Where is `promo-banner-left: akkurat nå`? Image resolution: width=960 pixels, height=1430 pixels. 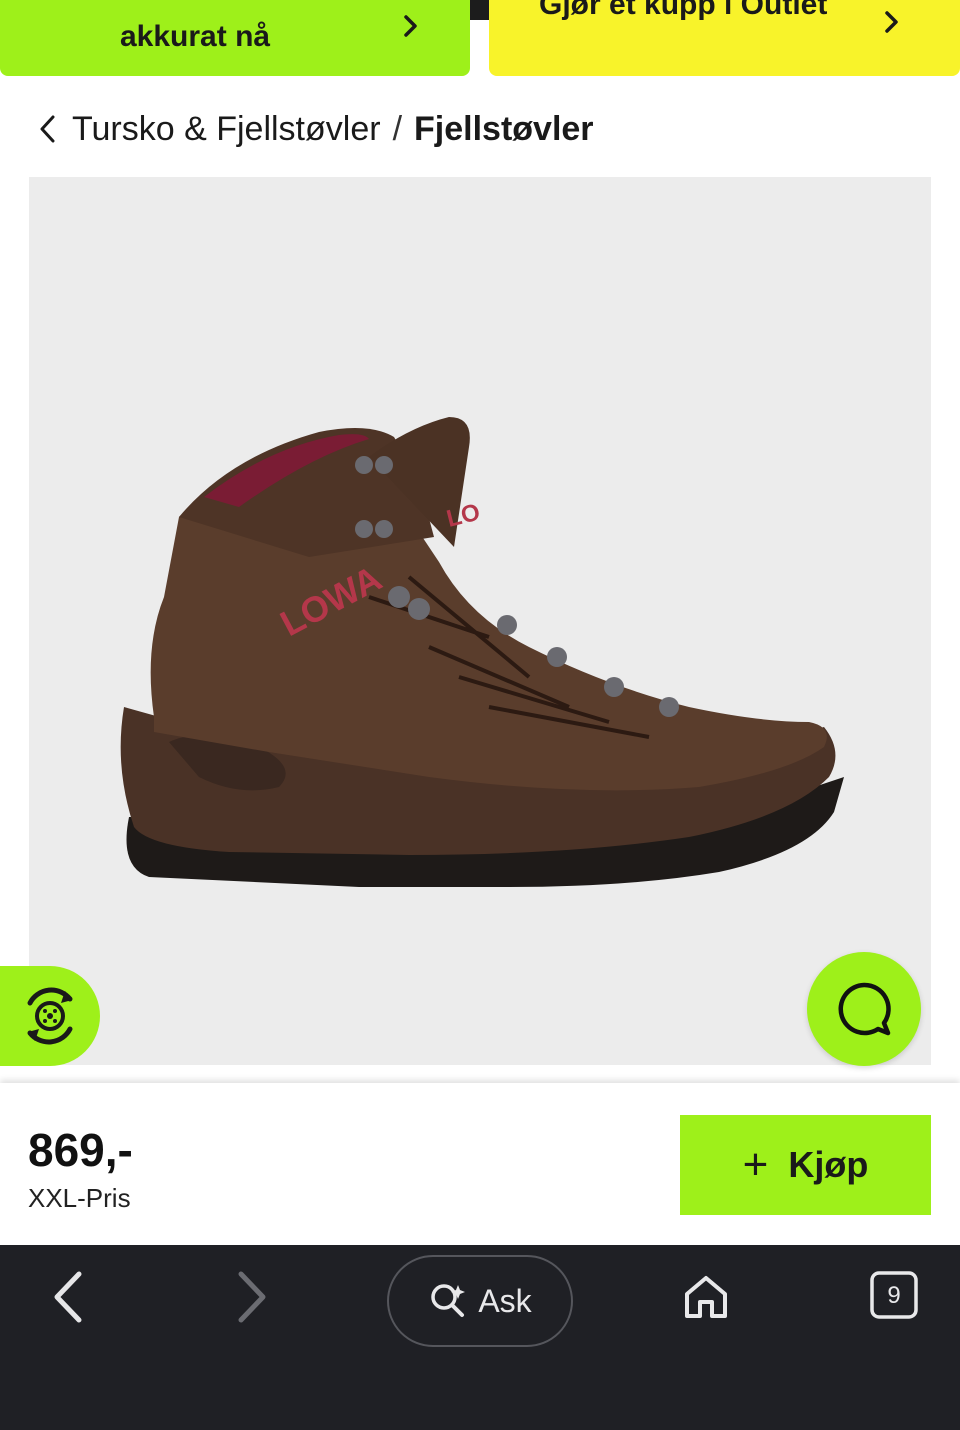 promo-banner-left: akkurat nå is located at coordinates (235, 38).